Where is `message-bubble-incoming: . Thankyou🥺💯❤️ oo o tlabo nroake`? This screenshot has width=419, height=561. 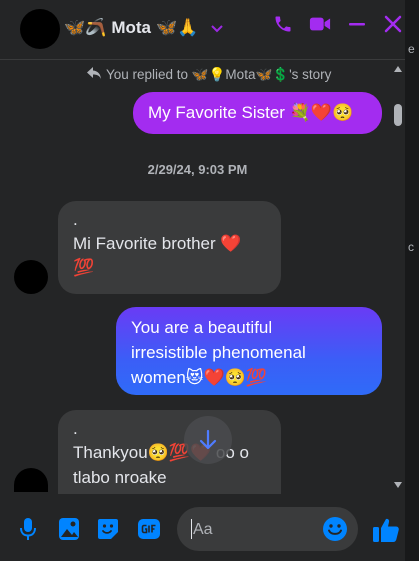
message-bubble-incoming: . Thankyou🥺💯❤️ oo o tlabo nroake is located at coordinates (169, 452).